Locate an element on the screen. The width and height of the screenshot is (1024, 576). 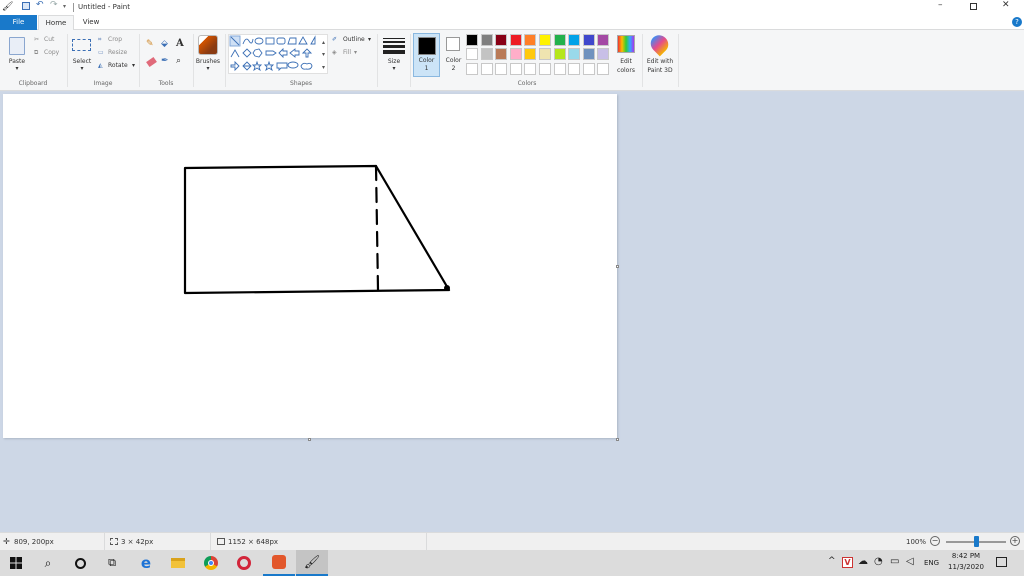
paint-app-icon: 🖌 is located at coordinates (7, 7).